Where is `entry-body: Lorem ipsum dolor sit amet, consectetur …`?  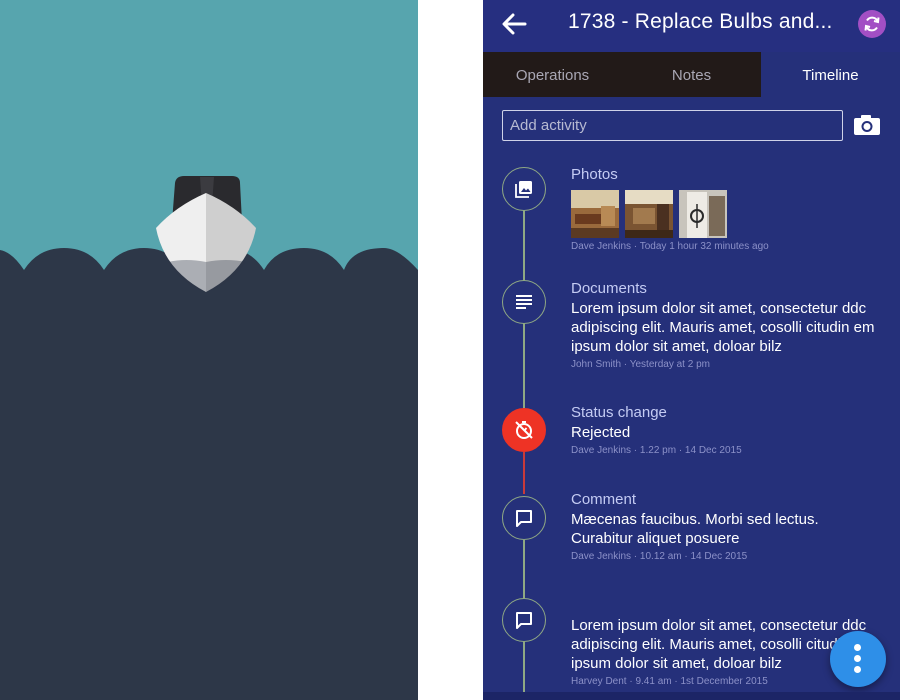 entry-body: Lorem ipsum dolor sit amet, consectetur … is located at coordinates (723, 327).